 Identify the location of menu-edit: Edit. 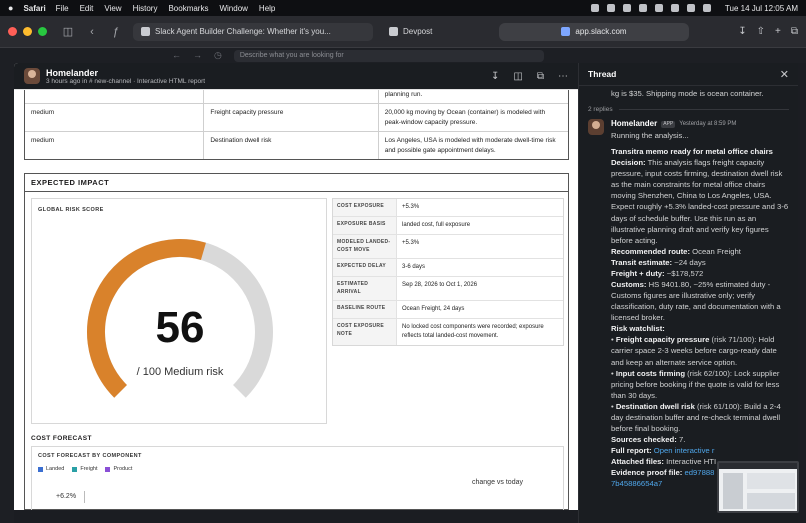
(87, 8).